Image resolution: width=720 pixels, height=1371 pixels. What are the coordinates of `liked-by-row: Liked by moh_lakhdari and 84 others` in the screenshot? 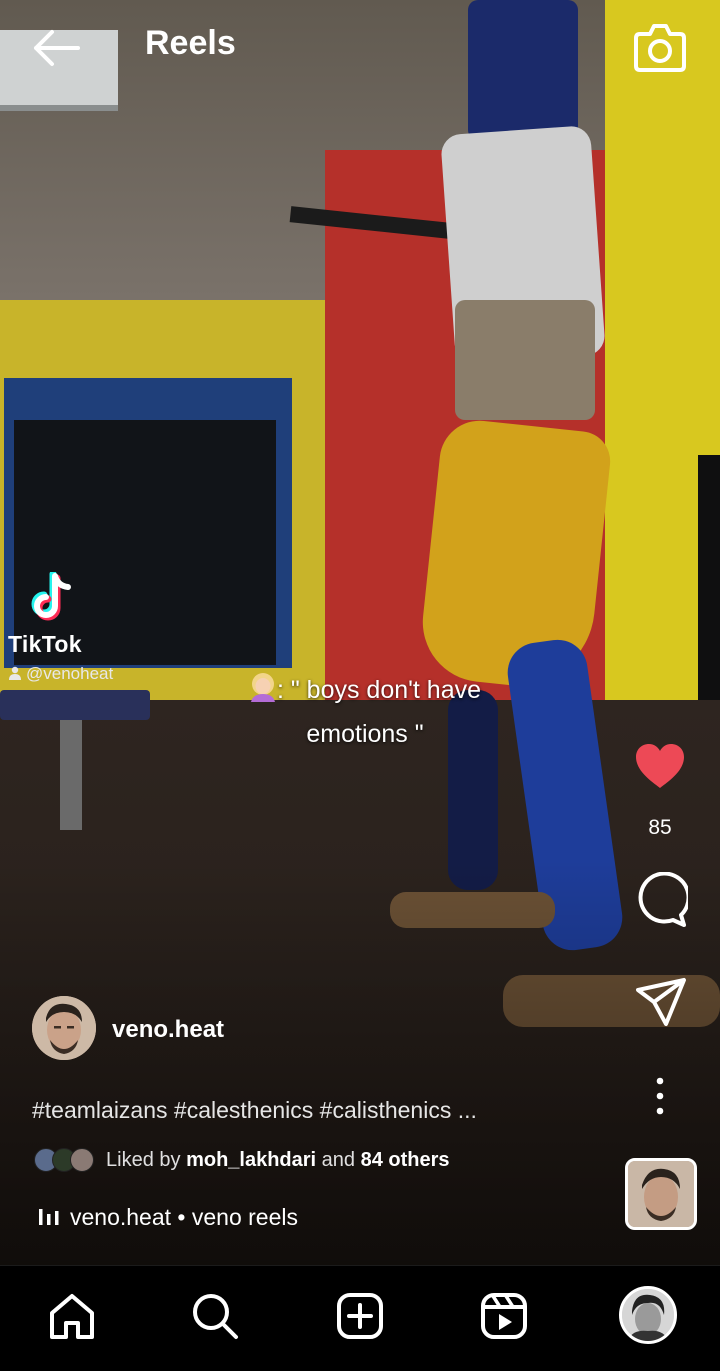 It's located at (242, 1161).